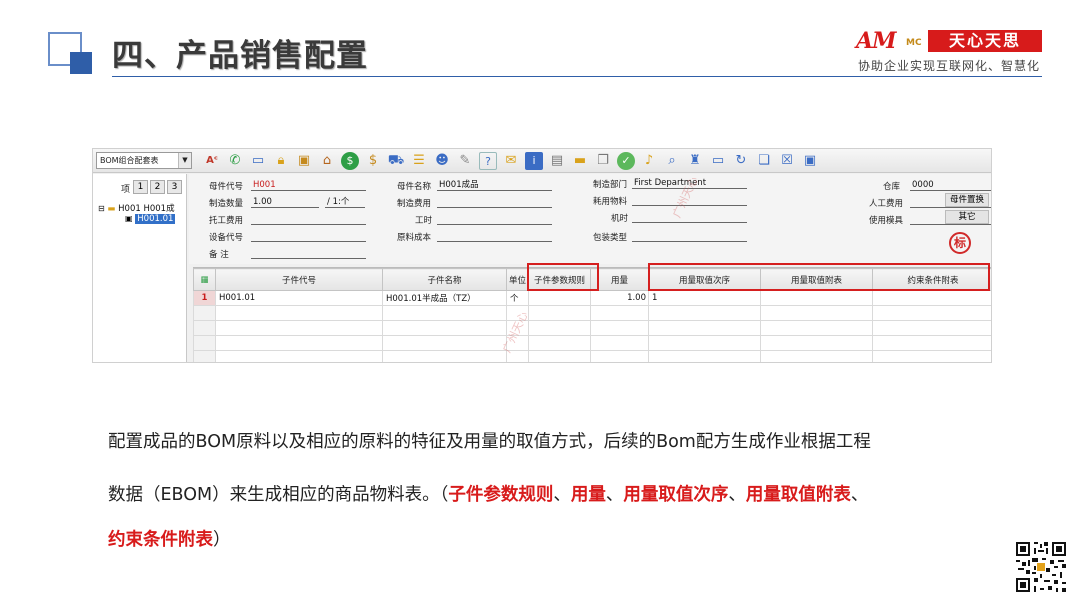 Image resolution: width=1080 pixels, height=608 pixels. What do you see at coordinates (327, 161) in the screenshot?
I see `home-icon: ⌂` at bounding box center [327, 161].